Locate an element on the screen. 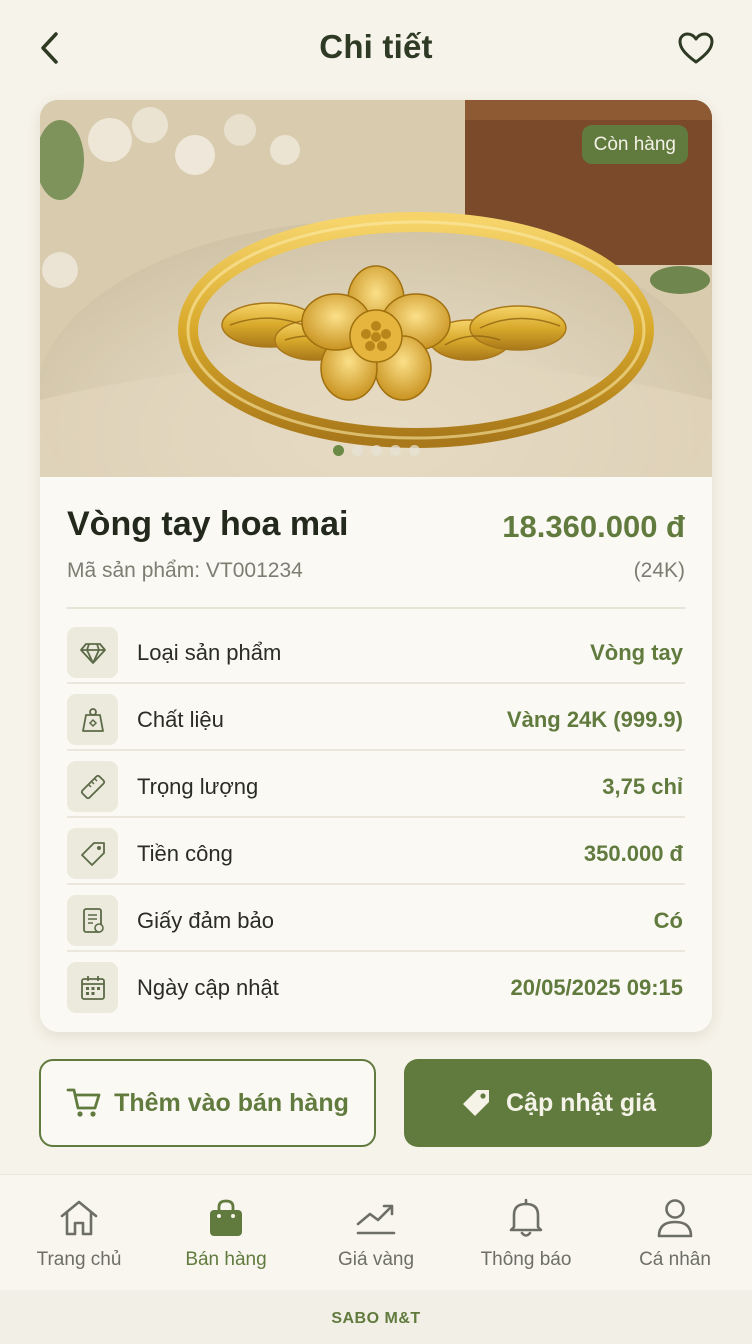  product-karat: (24K) is located at coordinates (659, 570).